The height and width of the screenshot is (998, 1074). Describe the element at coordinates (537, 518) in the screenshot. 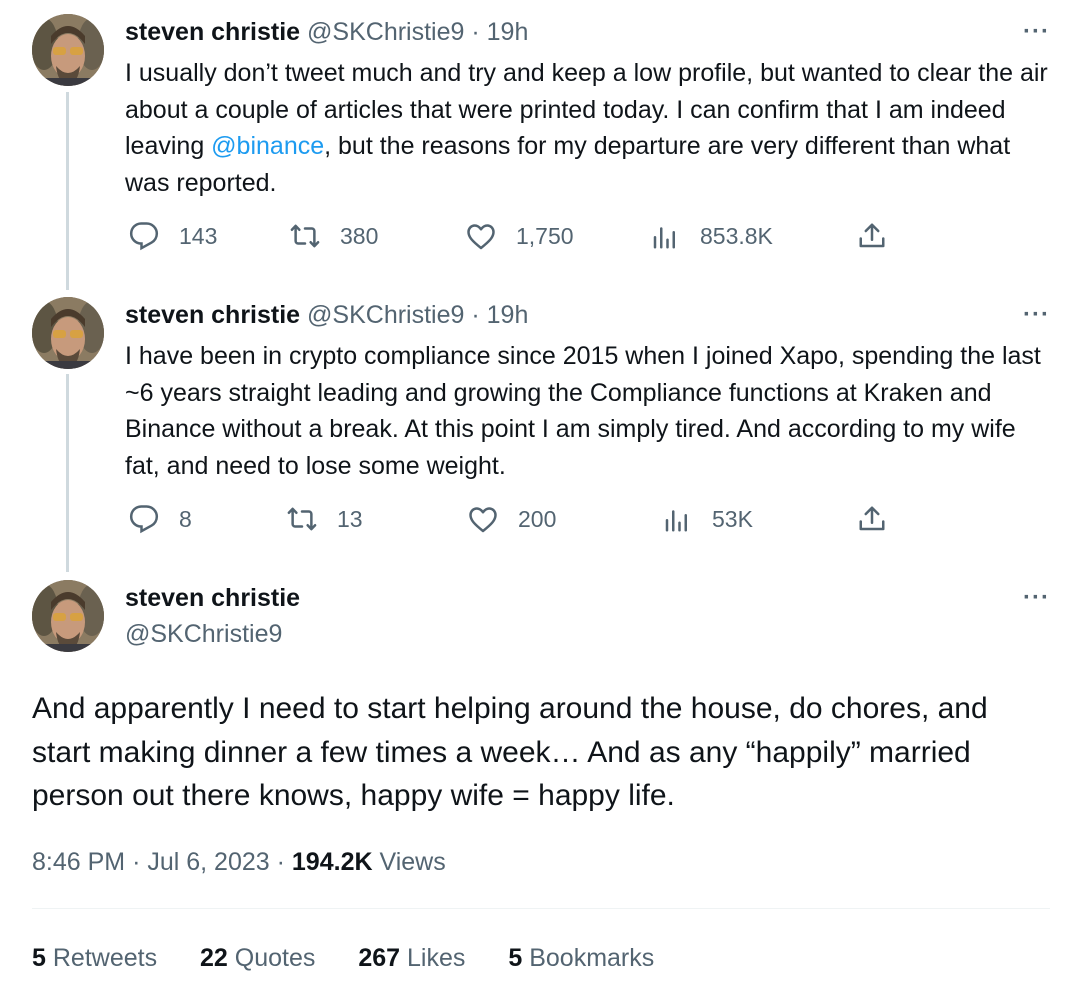

I see `like-count: 200` at that location.